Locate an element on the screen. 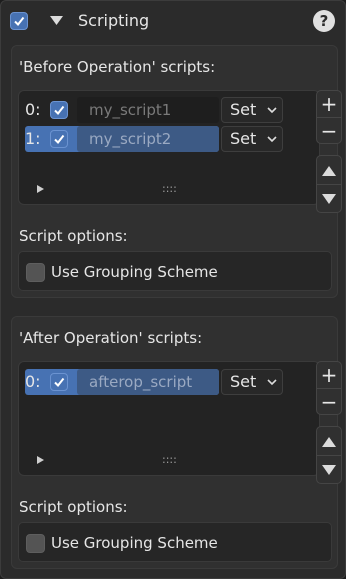  script-name-field: my_script1 is located at coordinates (148, 110).